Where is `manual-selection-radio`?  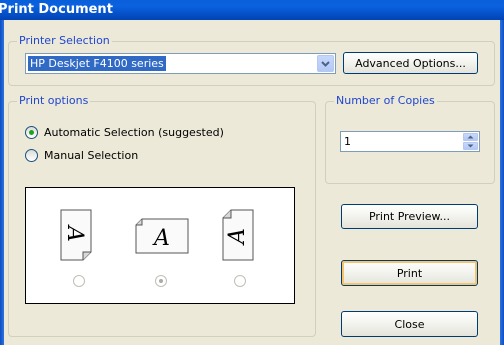
manual-selection-radio is located at coordinates (31, 155).